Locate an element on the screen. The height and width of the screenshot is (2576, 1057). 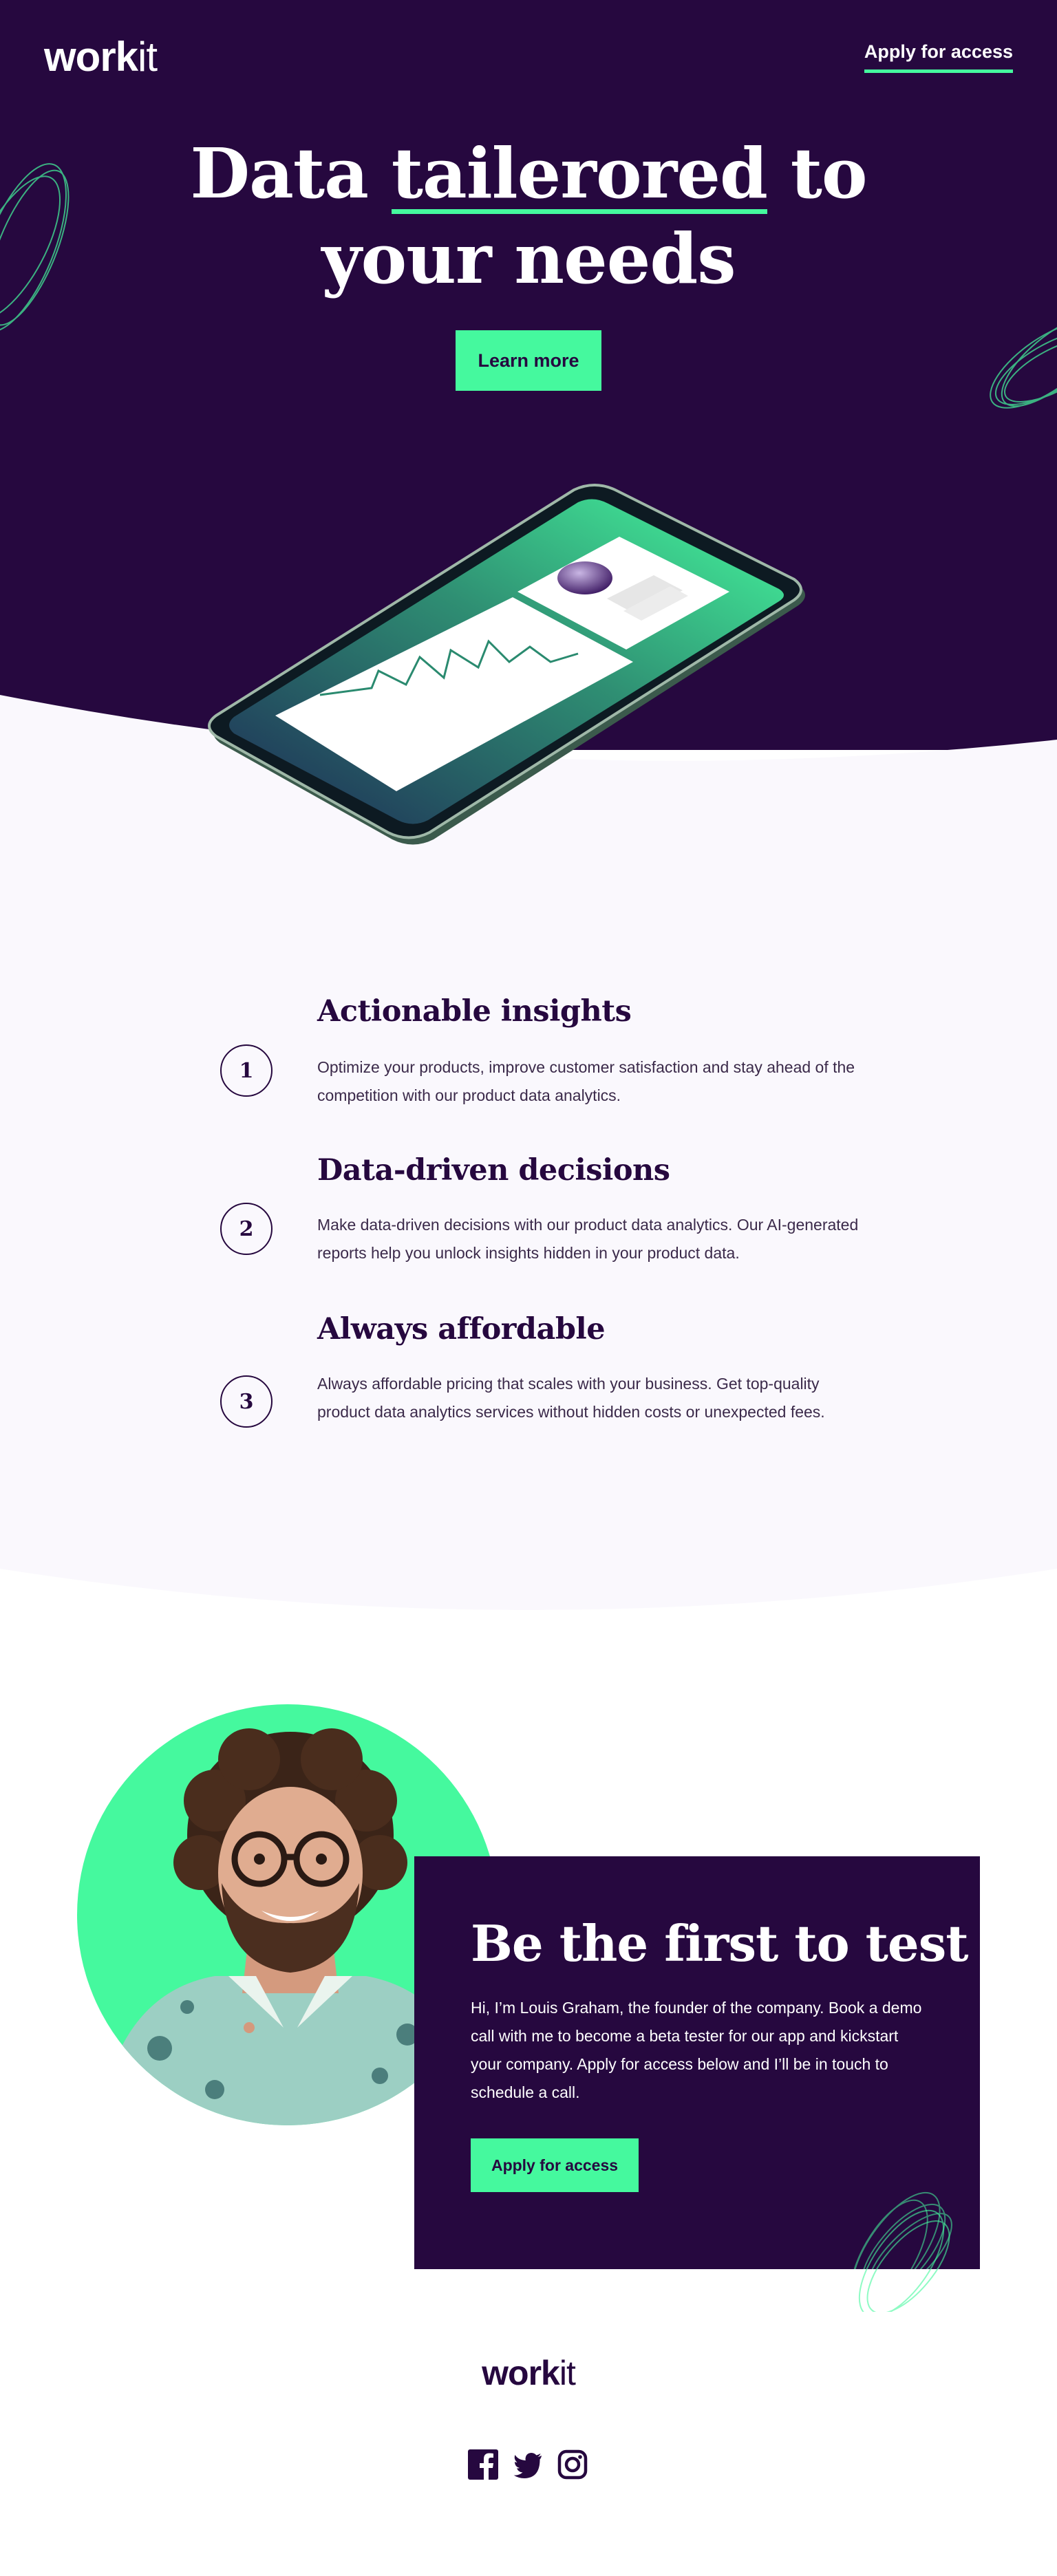
hero-title-post: to is located at coordinates (817, 173).